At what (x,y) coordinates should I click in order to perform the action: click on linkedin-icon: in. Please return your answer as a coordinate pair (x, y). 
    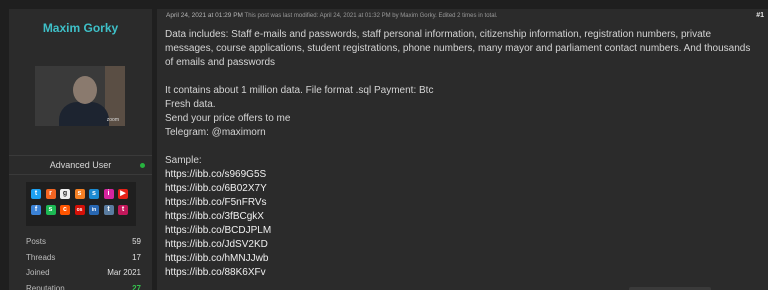
    Looking at the image, I should click on (94, 210).